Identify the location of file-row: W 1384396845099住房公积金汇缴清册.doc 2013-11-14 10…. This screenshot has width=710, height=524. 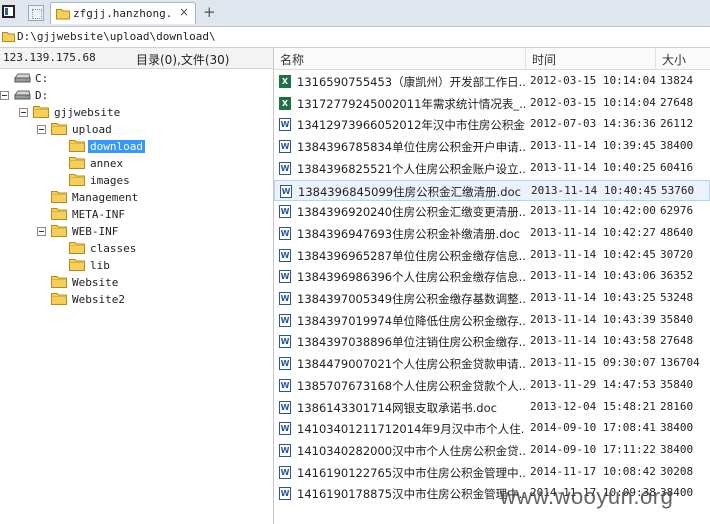
(492, 190).